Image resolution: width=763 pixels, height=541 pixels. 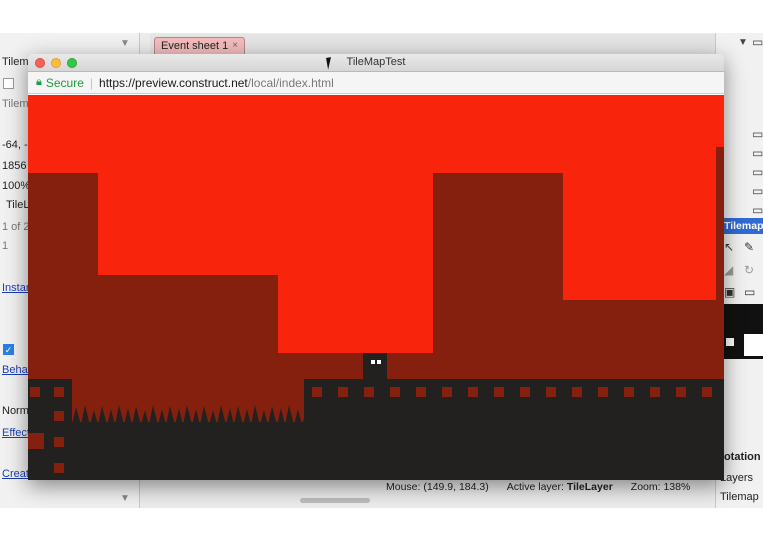 What do you see at coordinates (190, 451) in the screenshot?
I see `ground-block` at bounding box center [190, 451].